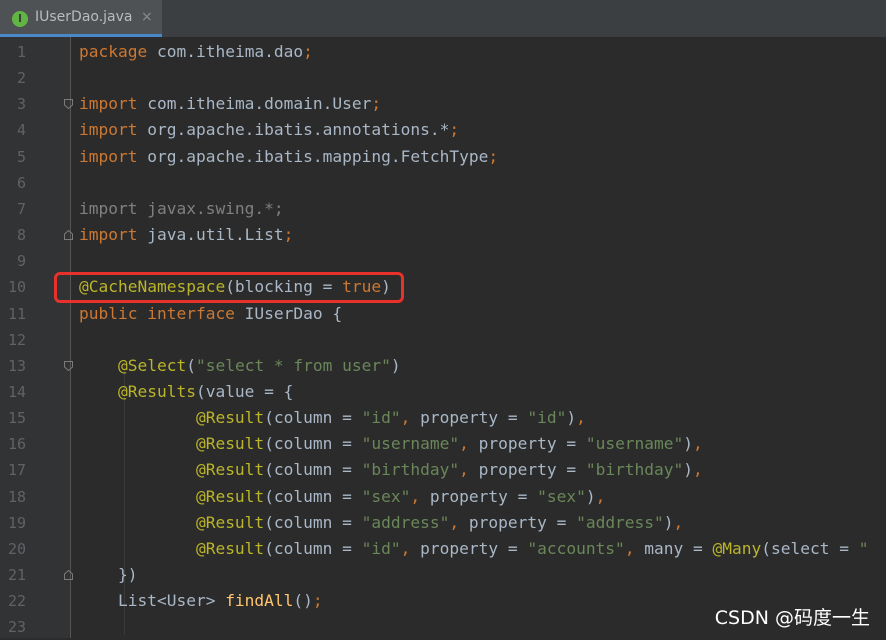 This screenshot has height=640, width=886. What do you see at coordinates (16, 313) in the screenshot?
I see `line-number: 11` at bounding box center [16, 313].